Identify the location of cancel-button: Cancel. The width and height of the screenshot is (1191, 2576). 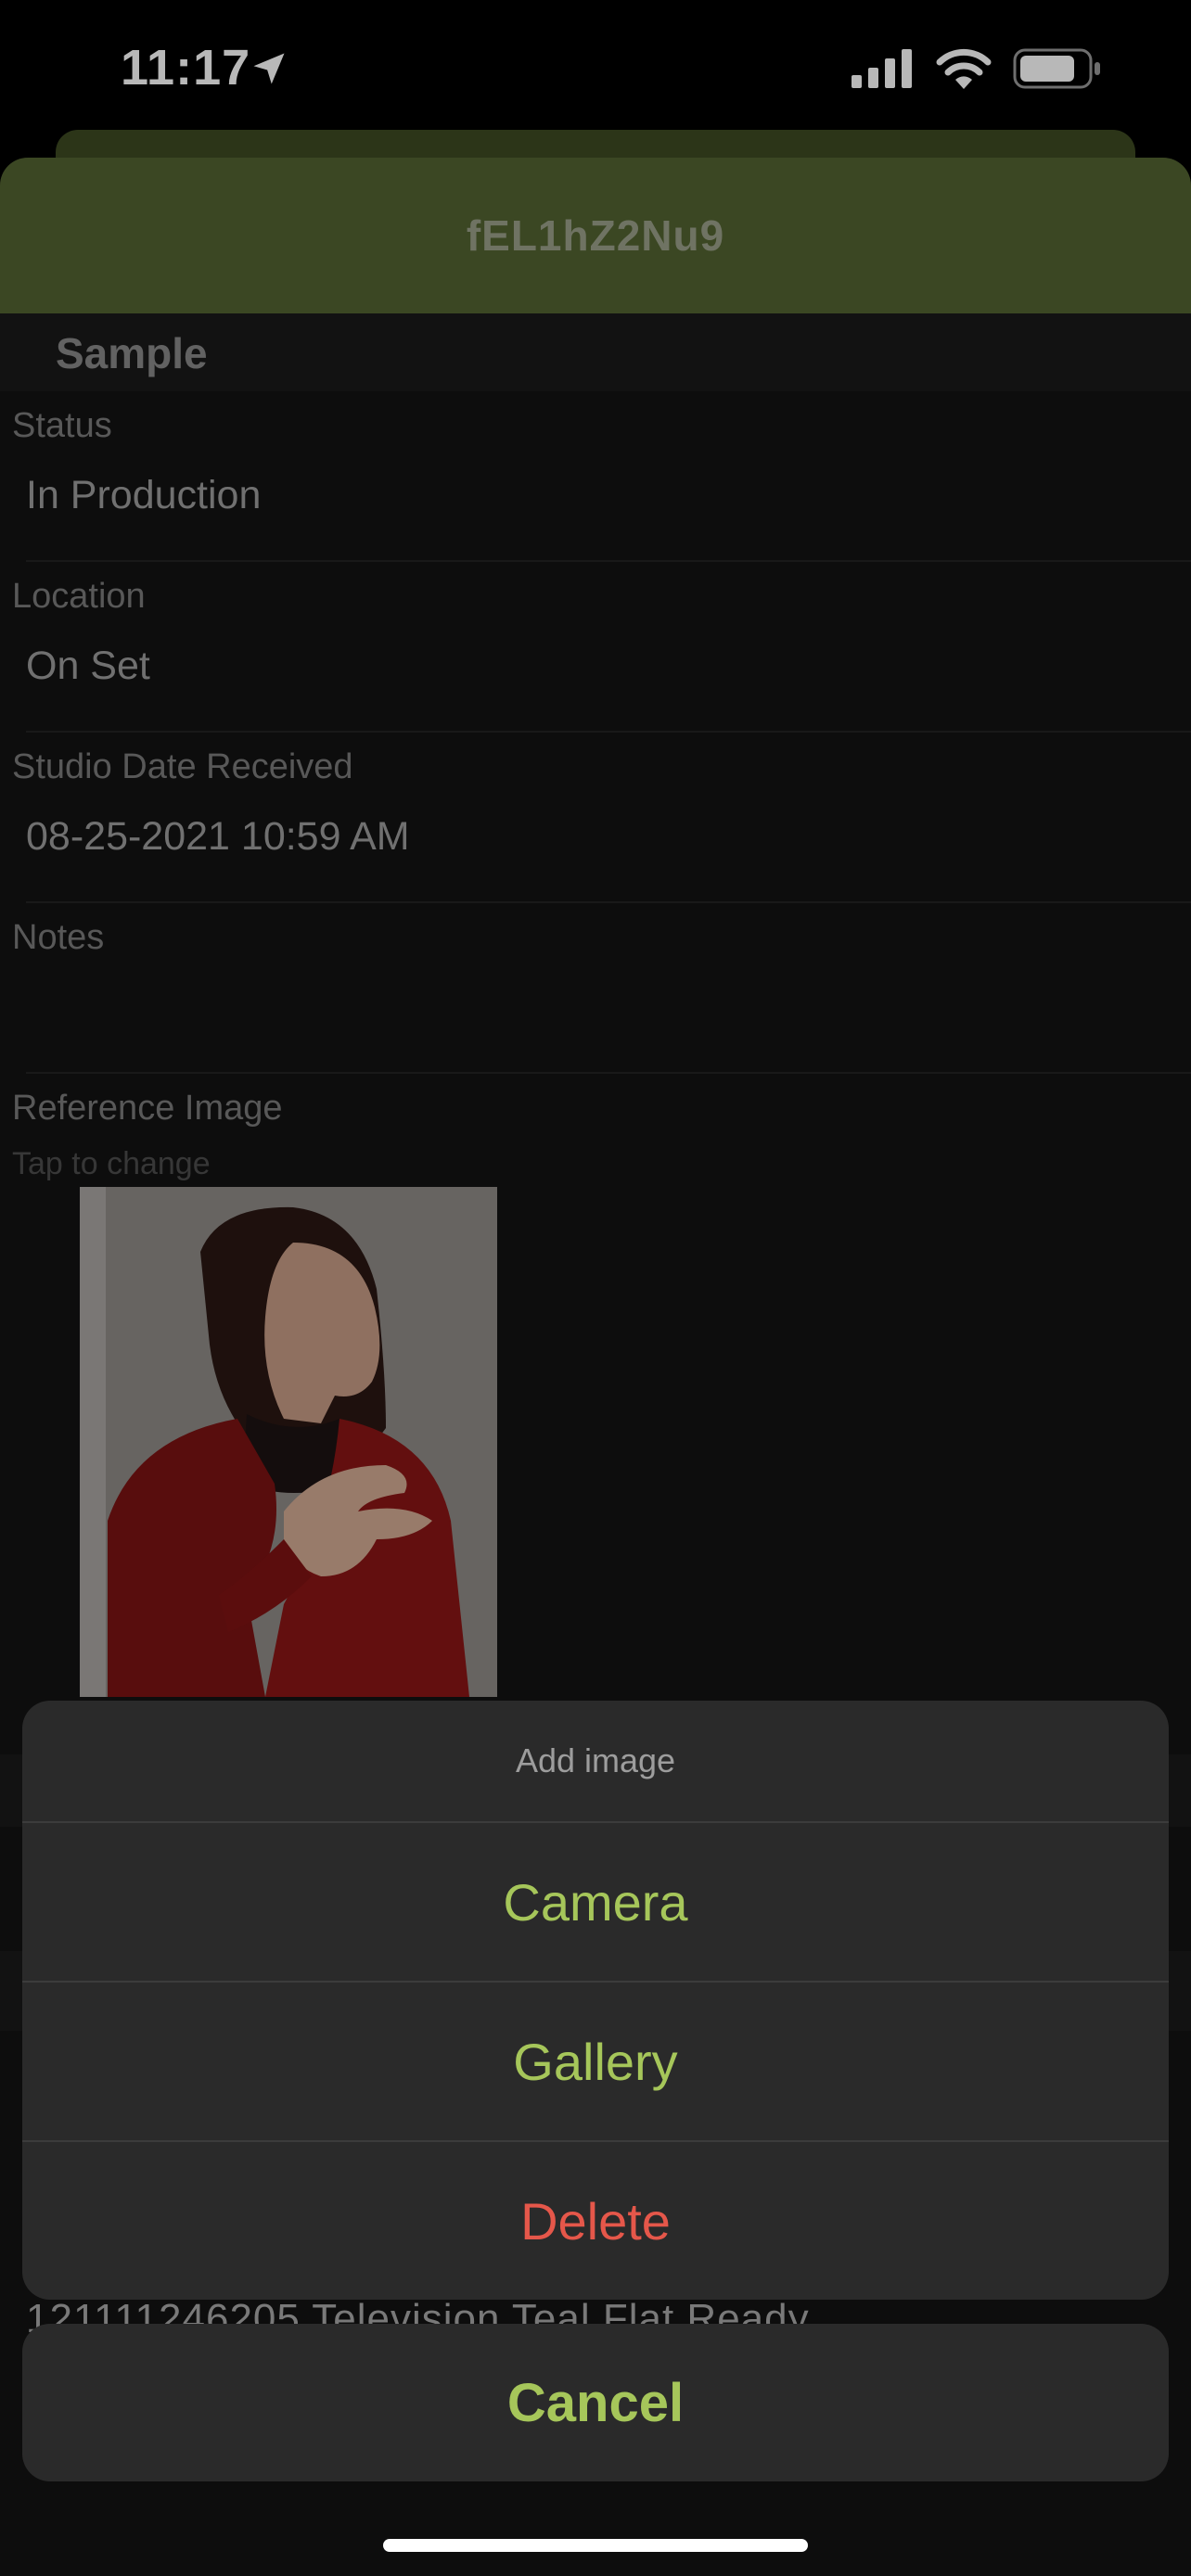
(595, 2402).